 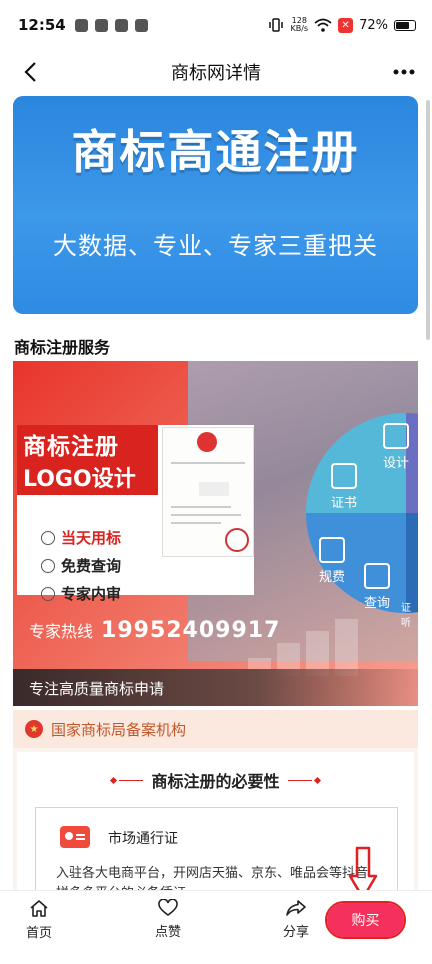 What do you see at coordinates (296, 908) in the screenshot?
I see `share-icon` at bounding box center [296, 908].